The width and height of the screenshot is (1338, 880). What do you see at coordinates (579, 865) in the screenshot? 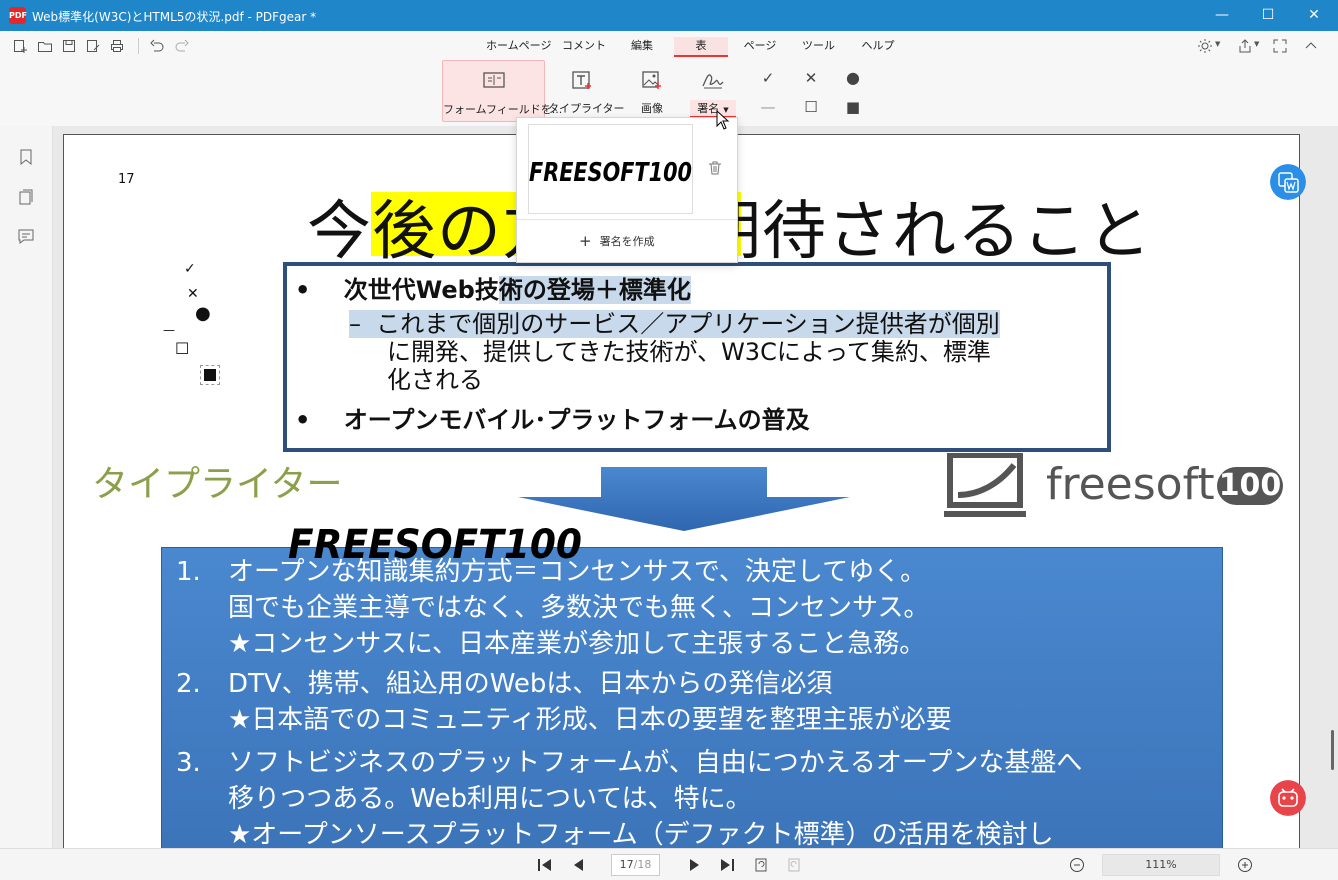
I see `previous-page-icon` at bounding box center [579, 865].